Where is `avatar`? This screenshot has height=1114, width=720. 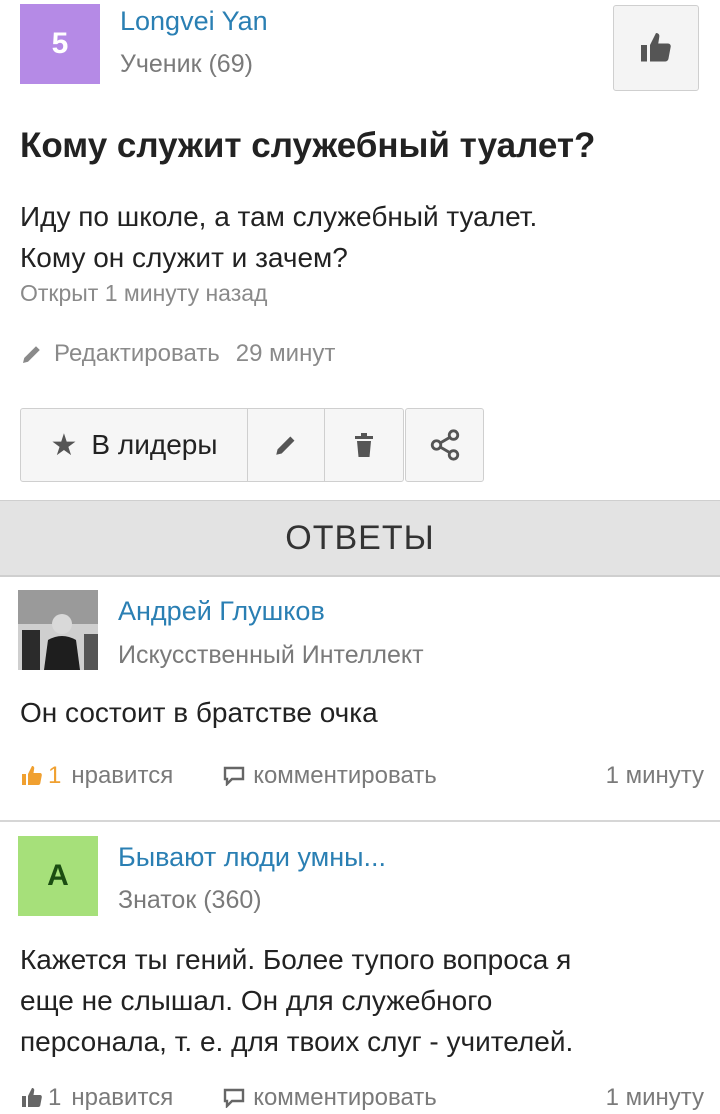
avatar is located at coordinates (58, 630).